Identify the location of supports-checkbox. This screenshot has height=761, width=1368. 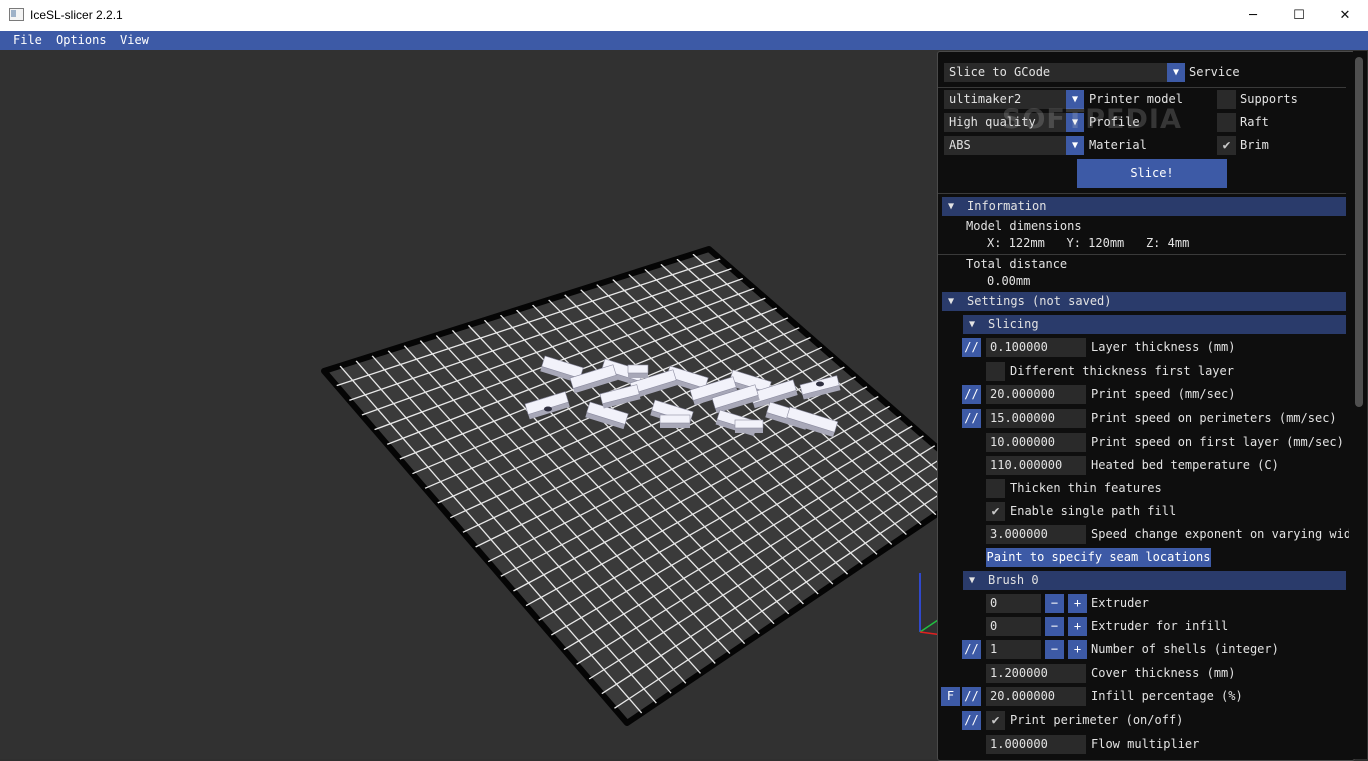
(1226, 99).